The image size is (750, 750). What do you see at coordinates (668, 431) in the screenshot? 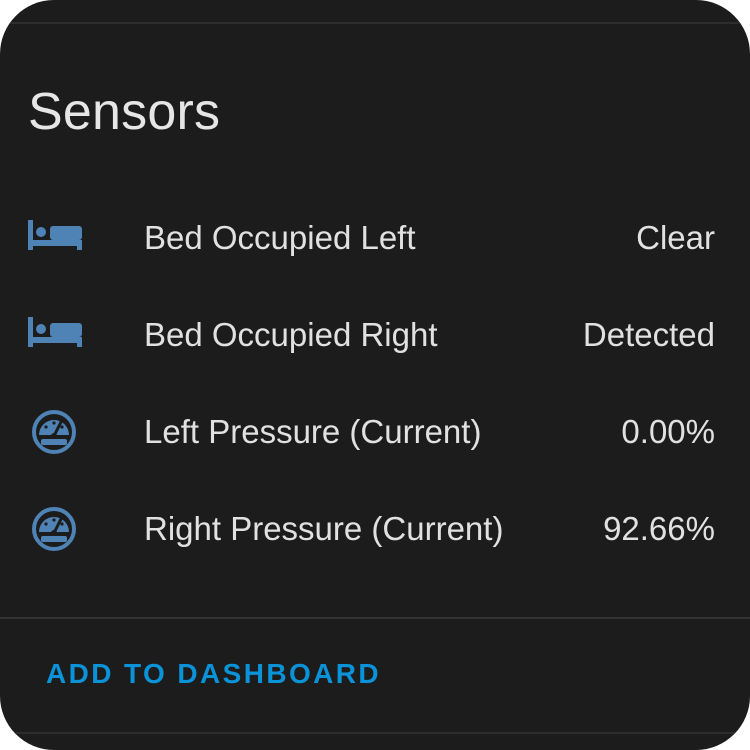
I see `sensor-value: 0.00%` at bounding box center [668, 431].